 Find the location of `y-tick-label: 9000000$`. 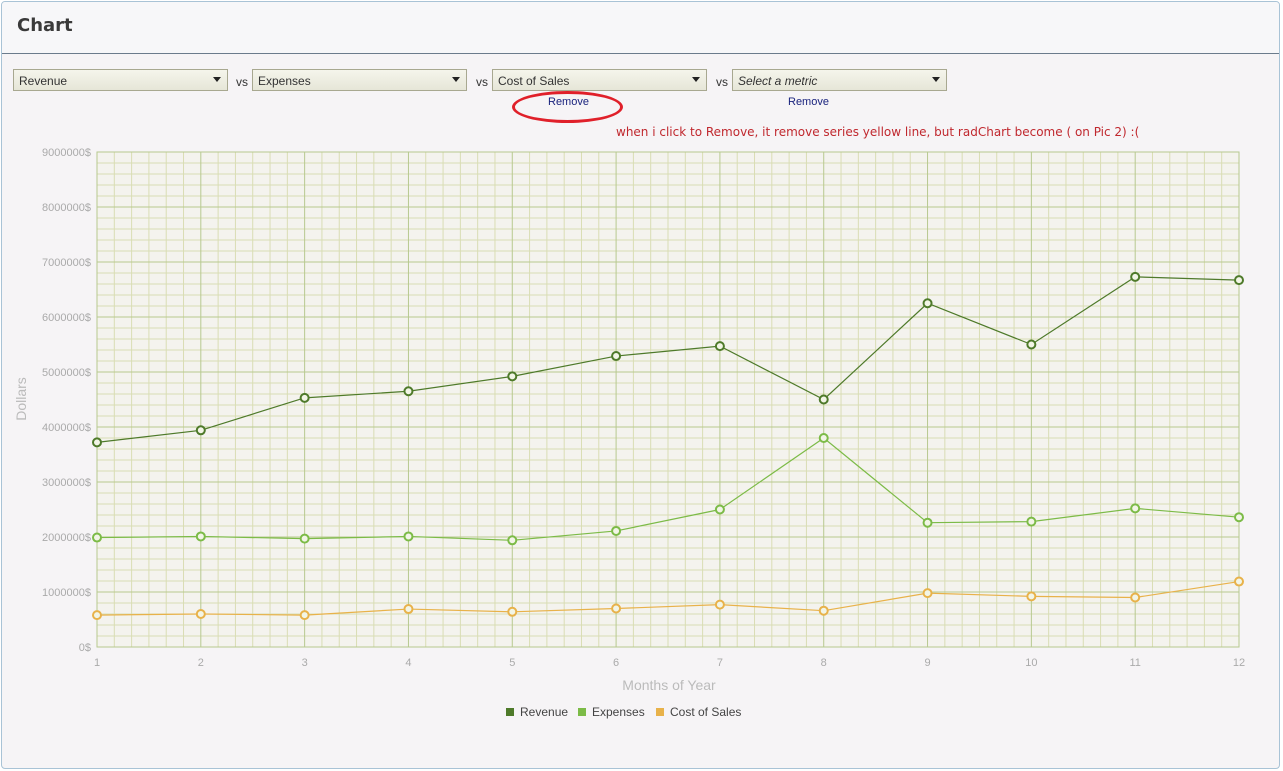

y-tick-label: 9000000$ is located at coordinates (66, 153).